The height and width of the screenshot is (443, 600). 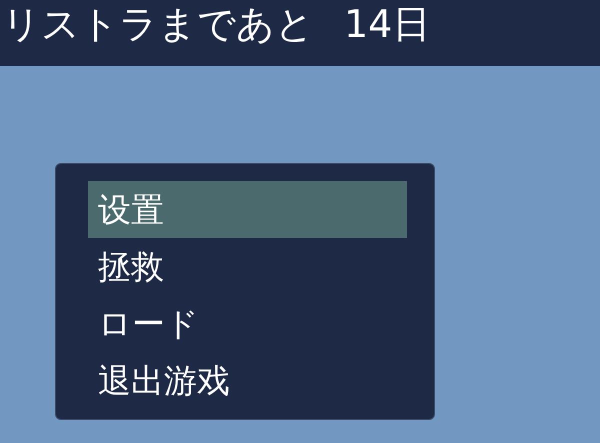 I want to click on menu-item: 设置, so click(x=247, y=209).